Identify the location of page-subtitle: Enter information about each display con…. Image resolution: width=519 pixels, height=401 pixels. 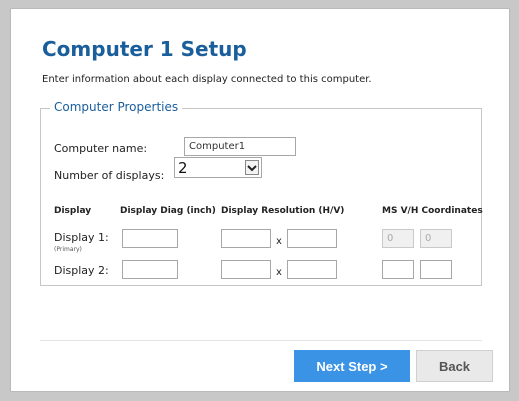
(207, 79).